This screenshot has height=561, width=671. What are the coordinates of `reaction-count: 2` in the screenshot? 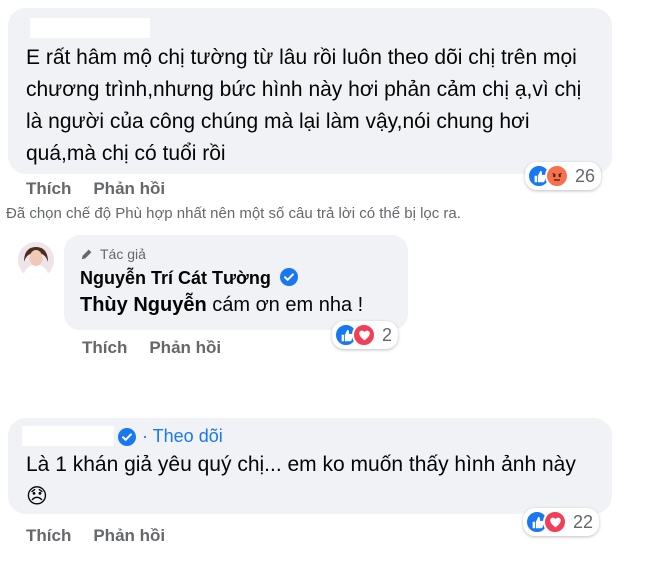 It's located at (387, 334).